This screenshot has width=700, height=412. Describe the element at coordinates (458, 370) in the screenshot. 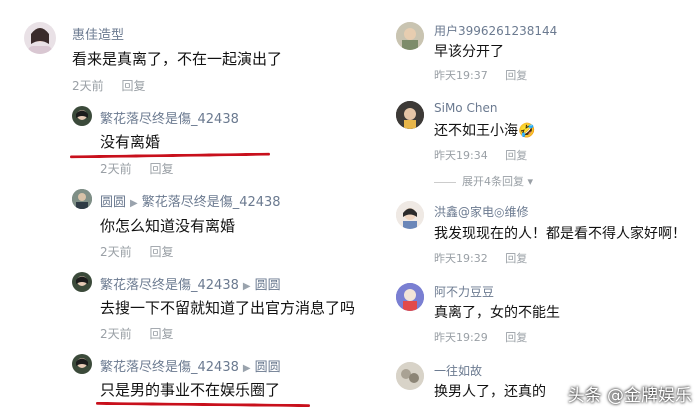

I see `comment-username: 一往如故` at that location.